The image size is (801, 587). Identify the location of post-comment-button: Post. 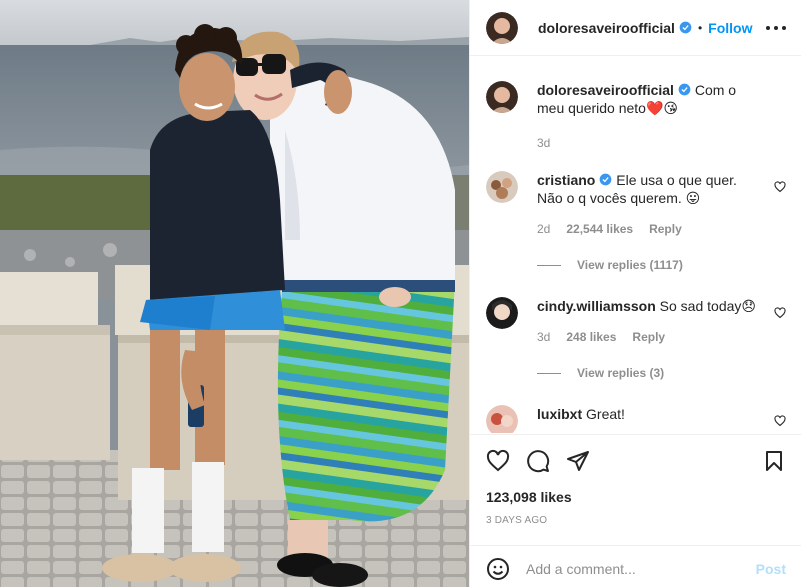
(771, 569).